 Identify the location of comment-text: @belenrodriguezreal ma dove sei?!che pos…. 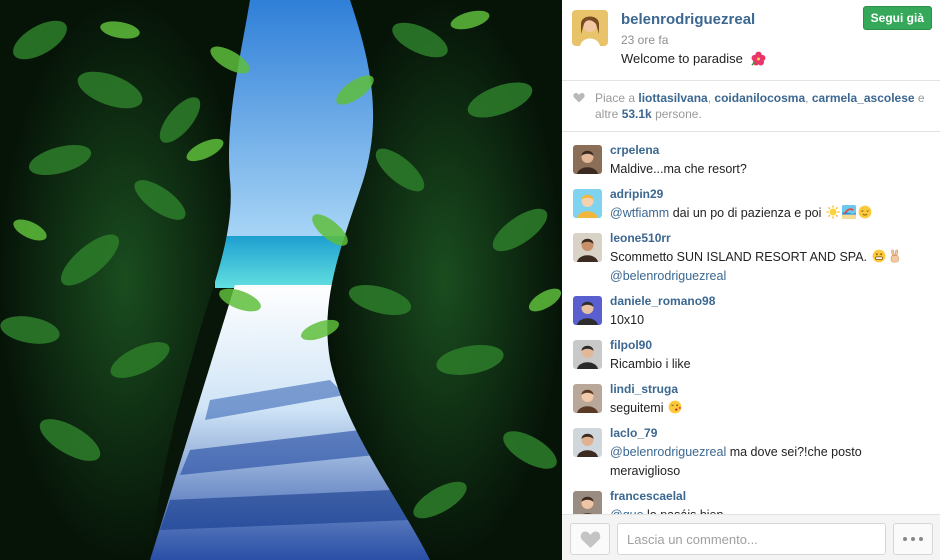
(771, 462).